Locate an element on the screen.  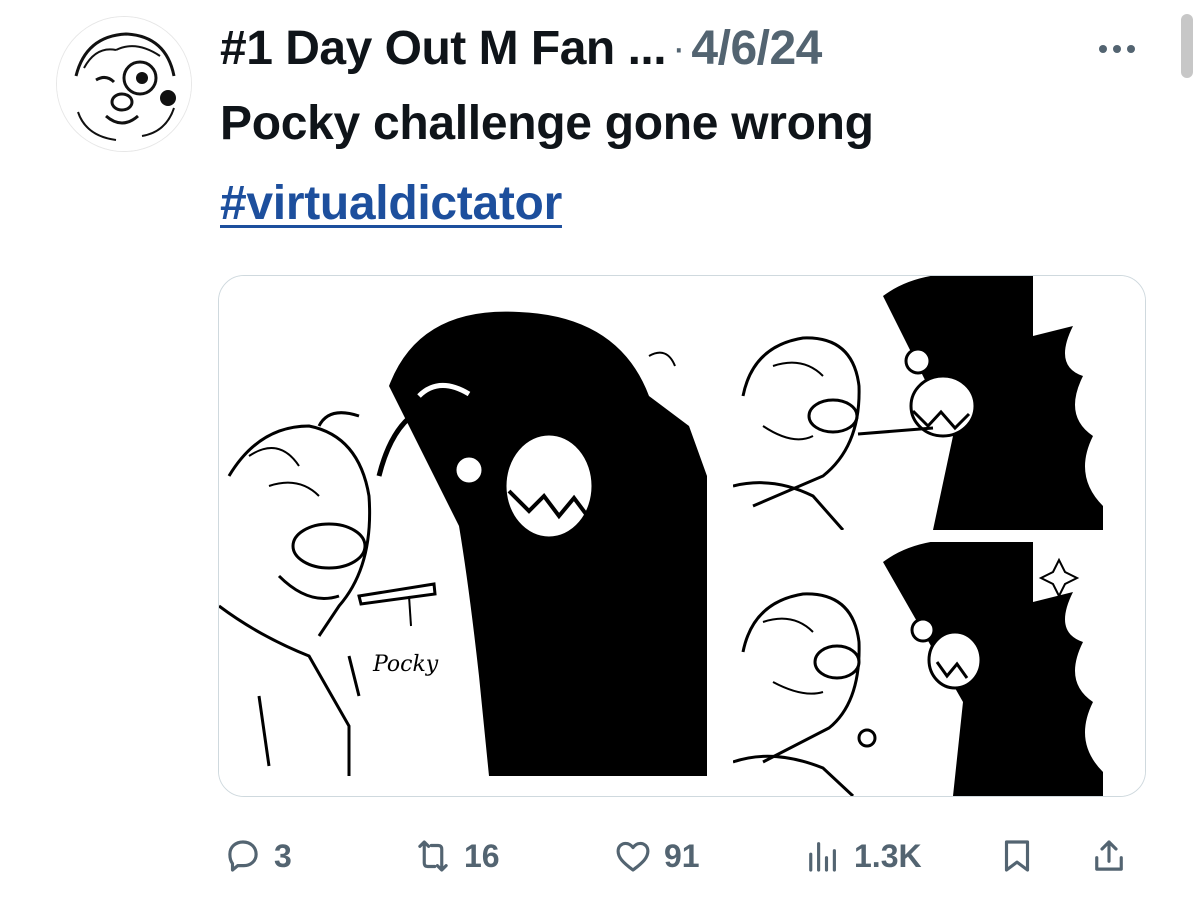
pocky-annotation: Pocky is located at coordinates (405, 664).